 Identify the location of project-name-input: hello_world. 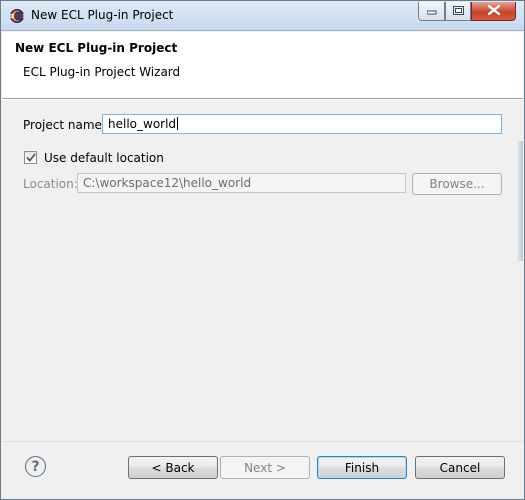
(302, 124).